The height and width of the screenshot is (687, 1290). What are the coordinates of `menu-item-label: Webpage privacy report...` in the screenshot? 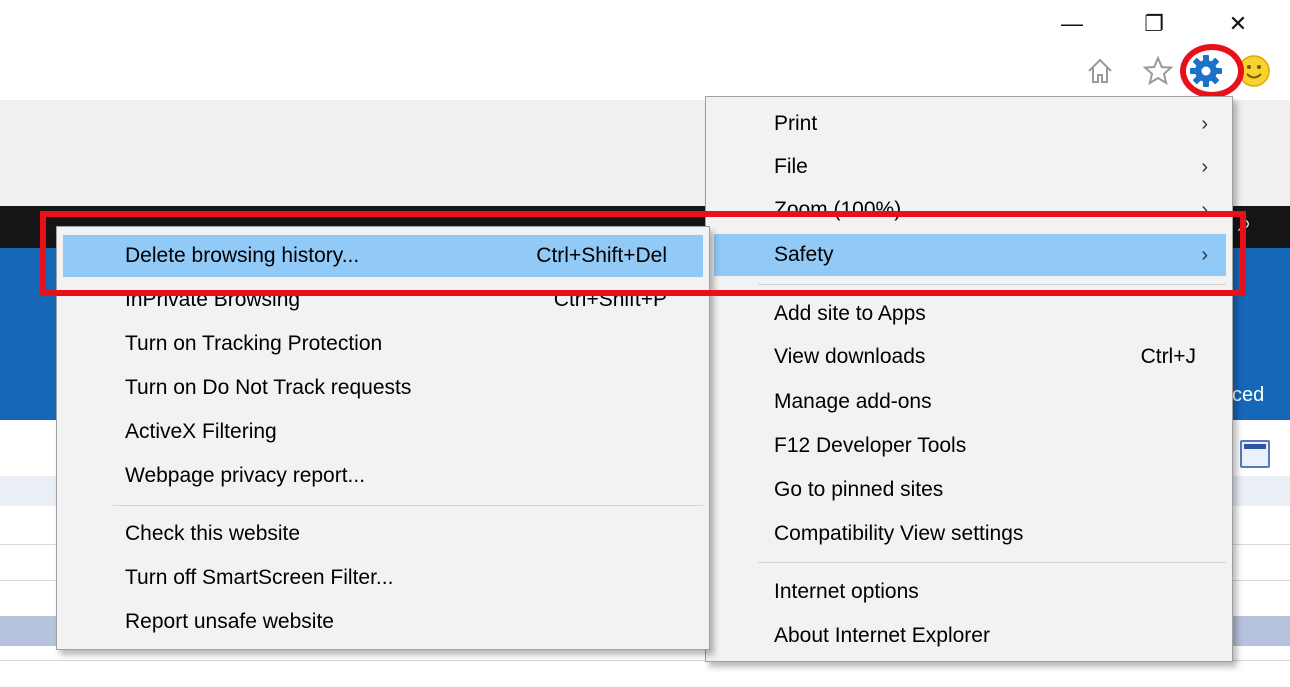 It's located at (245, 475).